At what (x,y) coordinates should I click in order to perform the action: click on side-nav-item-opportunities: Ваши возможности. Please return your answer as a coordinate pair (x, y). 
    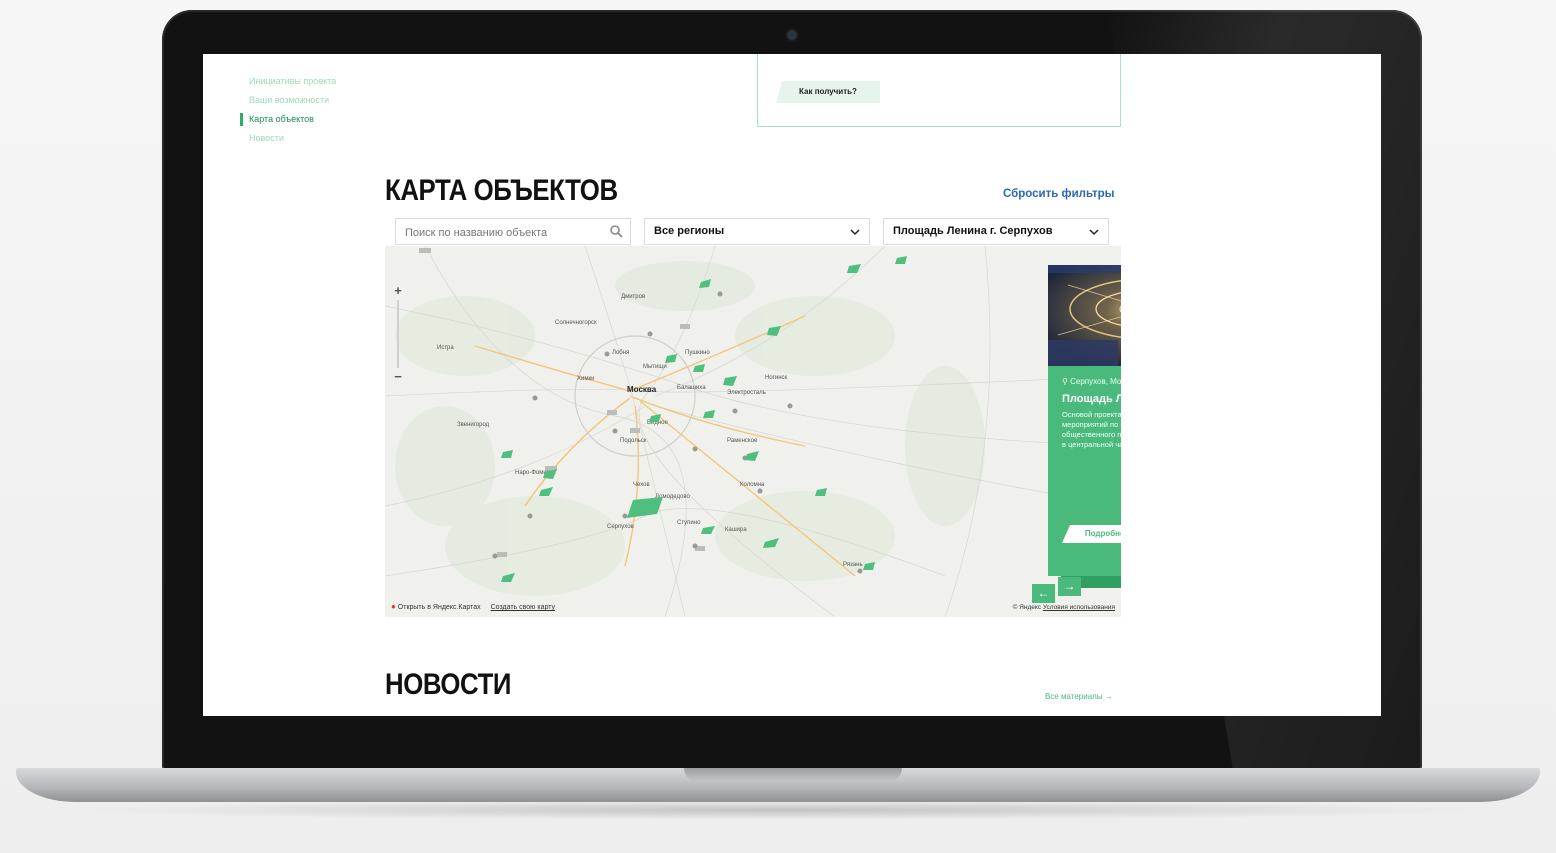
    Looking at the image, I should click on (288, 100).